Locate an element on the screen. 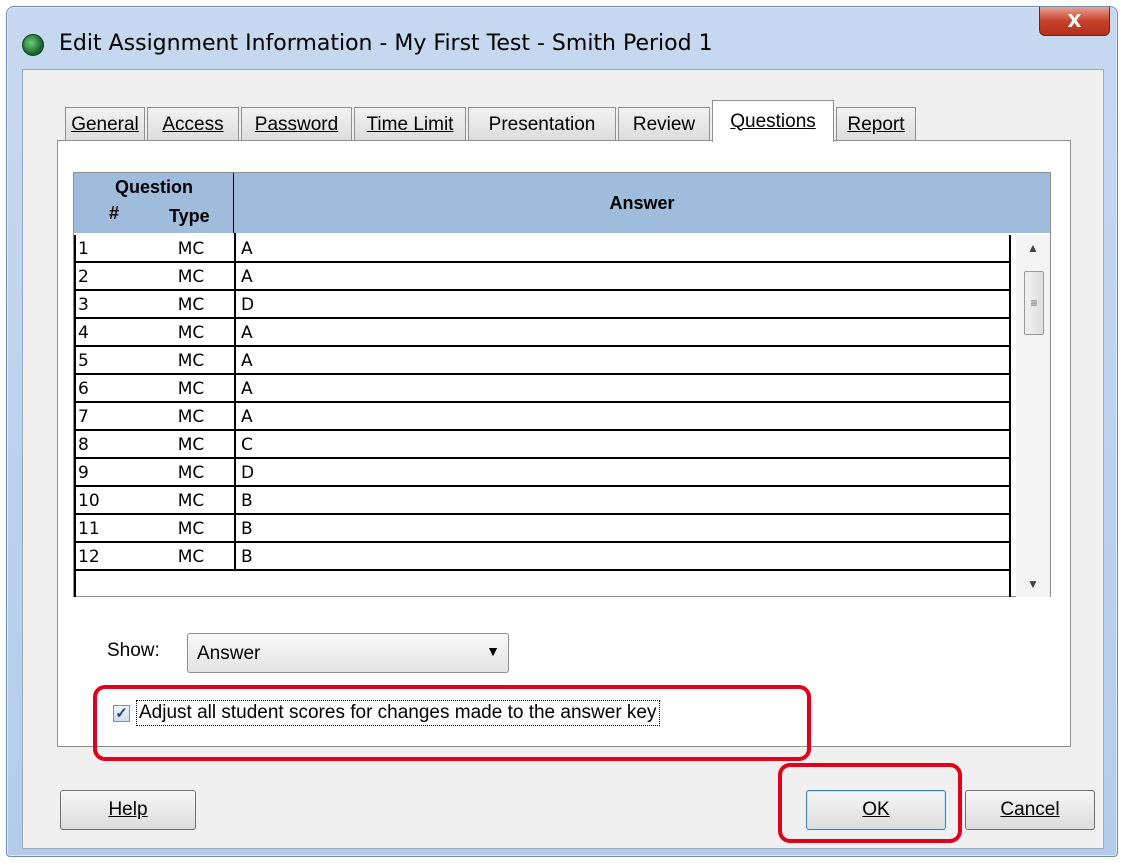 This screenshot has height=863, width=1123. table-row: 10 MC B is located at coordinates (542, 500).